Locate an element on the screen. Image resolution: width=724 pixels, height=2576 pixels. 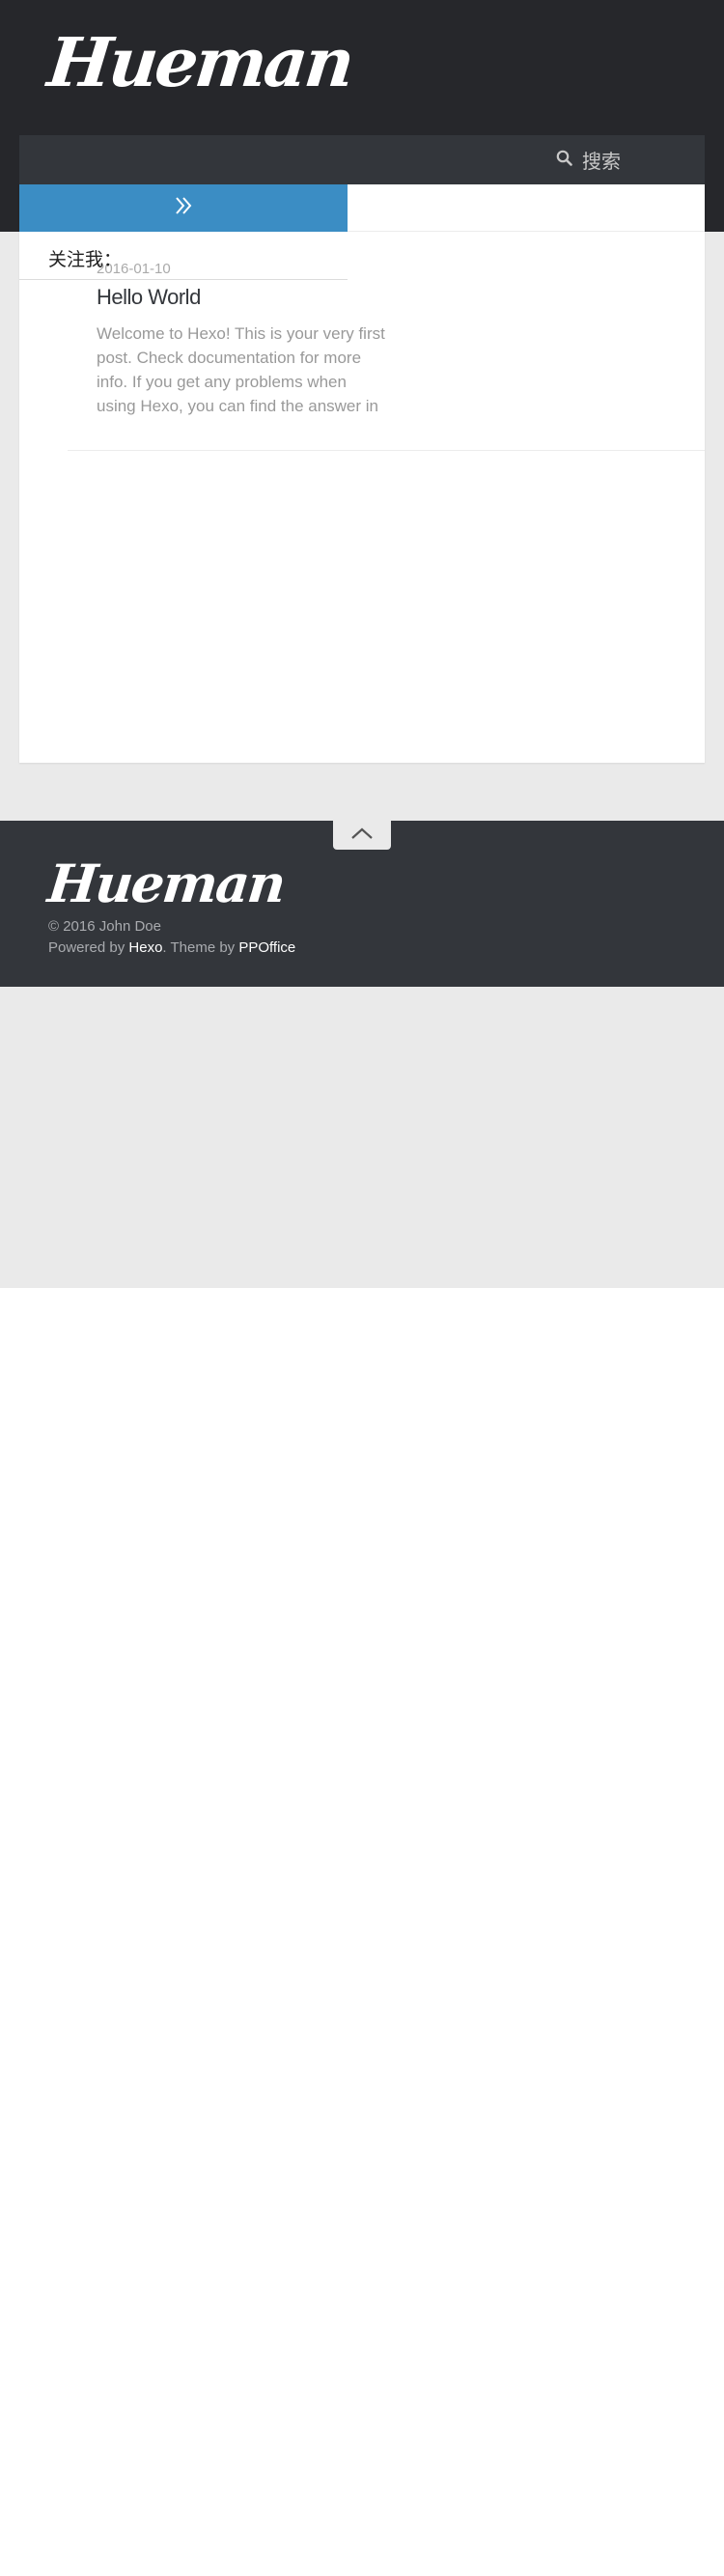
copyright-text: © 2016 John Doe is located at coordinates (104, 927).